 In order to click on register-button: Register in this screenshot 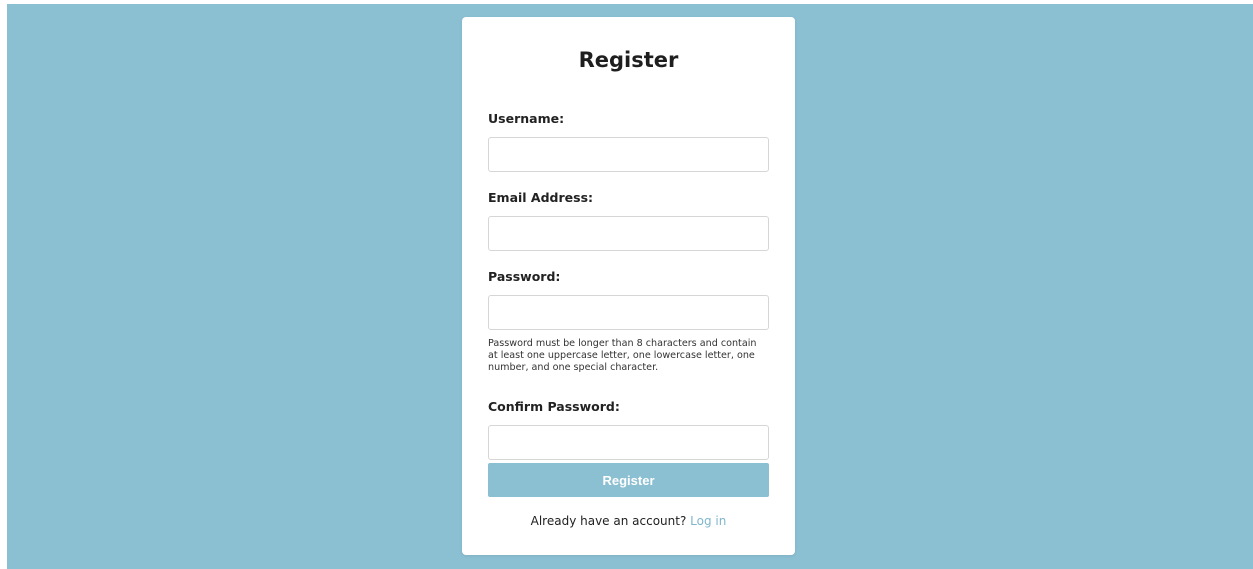, I will do `click(628, 480)`.